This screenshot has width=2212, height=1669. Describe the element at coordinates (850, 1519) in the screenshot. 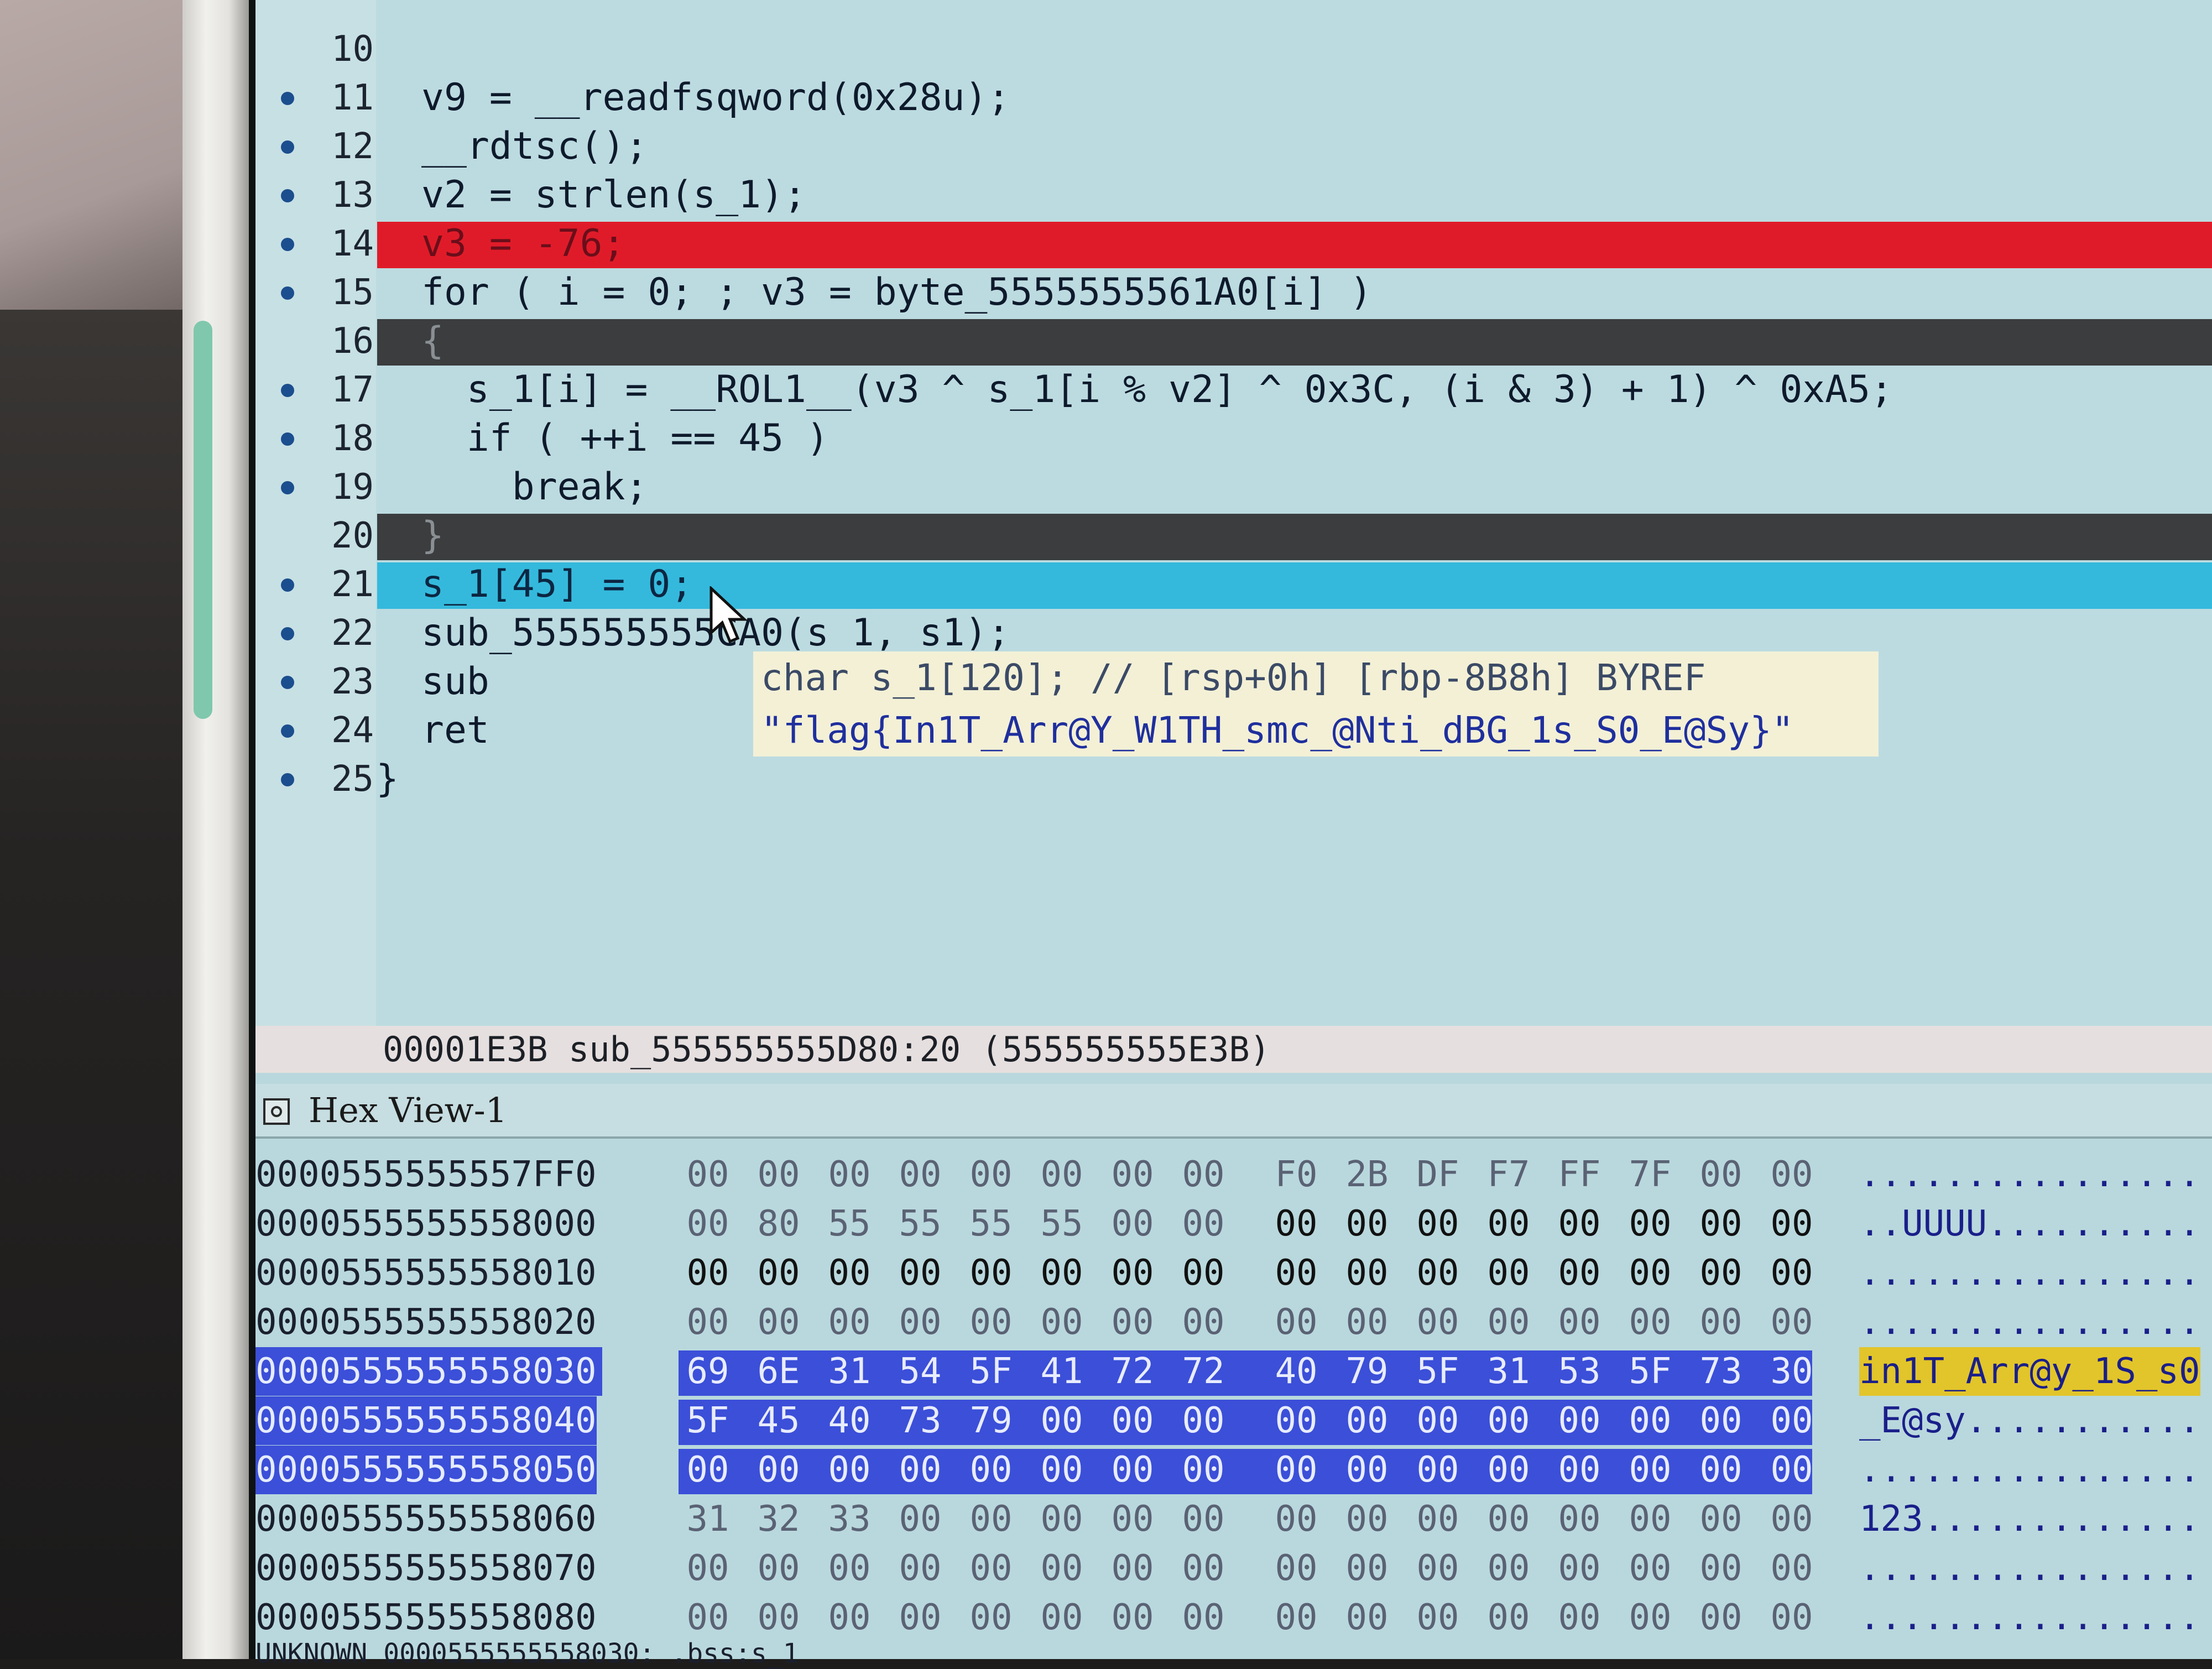

I see `hex-byte: 33` at that location.